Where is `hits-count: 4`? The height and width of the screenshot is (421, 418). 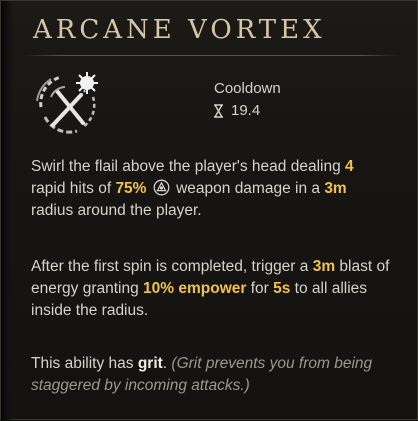 hits-count: 4 is located at coordinates (349, 166).